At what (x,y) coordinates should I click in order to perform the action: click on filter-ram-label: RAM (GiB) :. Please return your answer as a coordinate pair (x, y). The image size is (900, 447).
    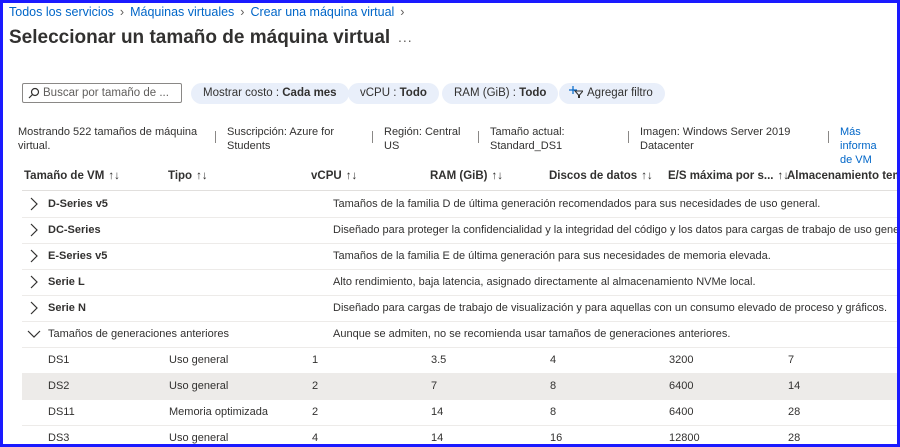
    Looking at the image, I should click on (487, 93).